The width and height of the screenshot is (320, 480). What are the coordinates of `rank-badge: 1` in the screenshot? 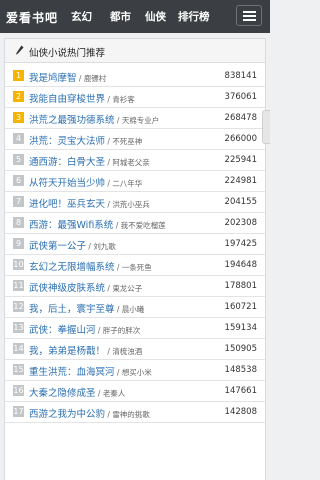 It's located at (18, 75).